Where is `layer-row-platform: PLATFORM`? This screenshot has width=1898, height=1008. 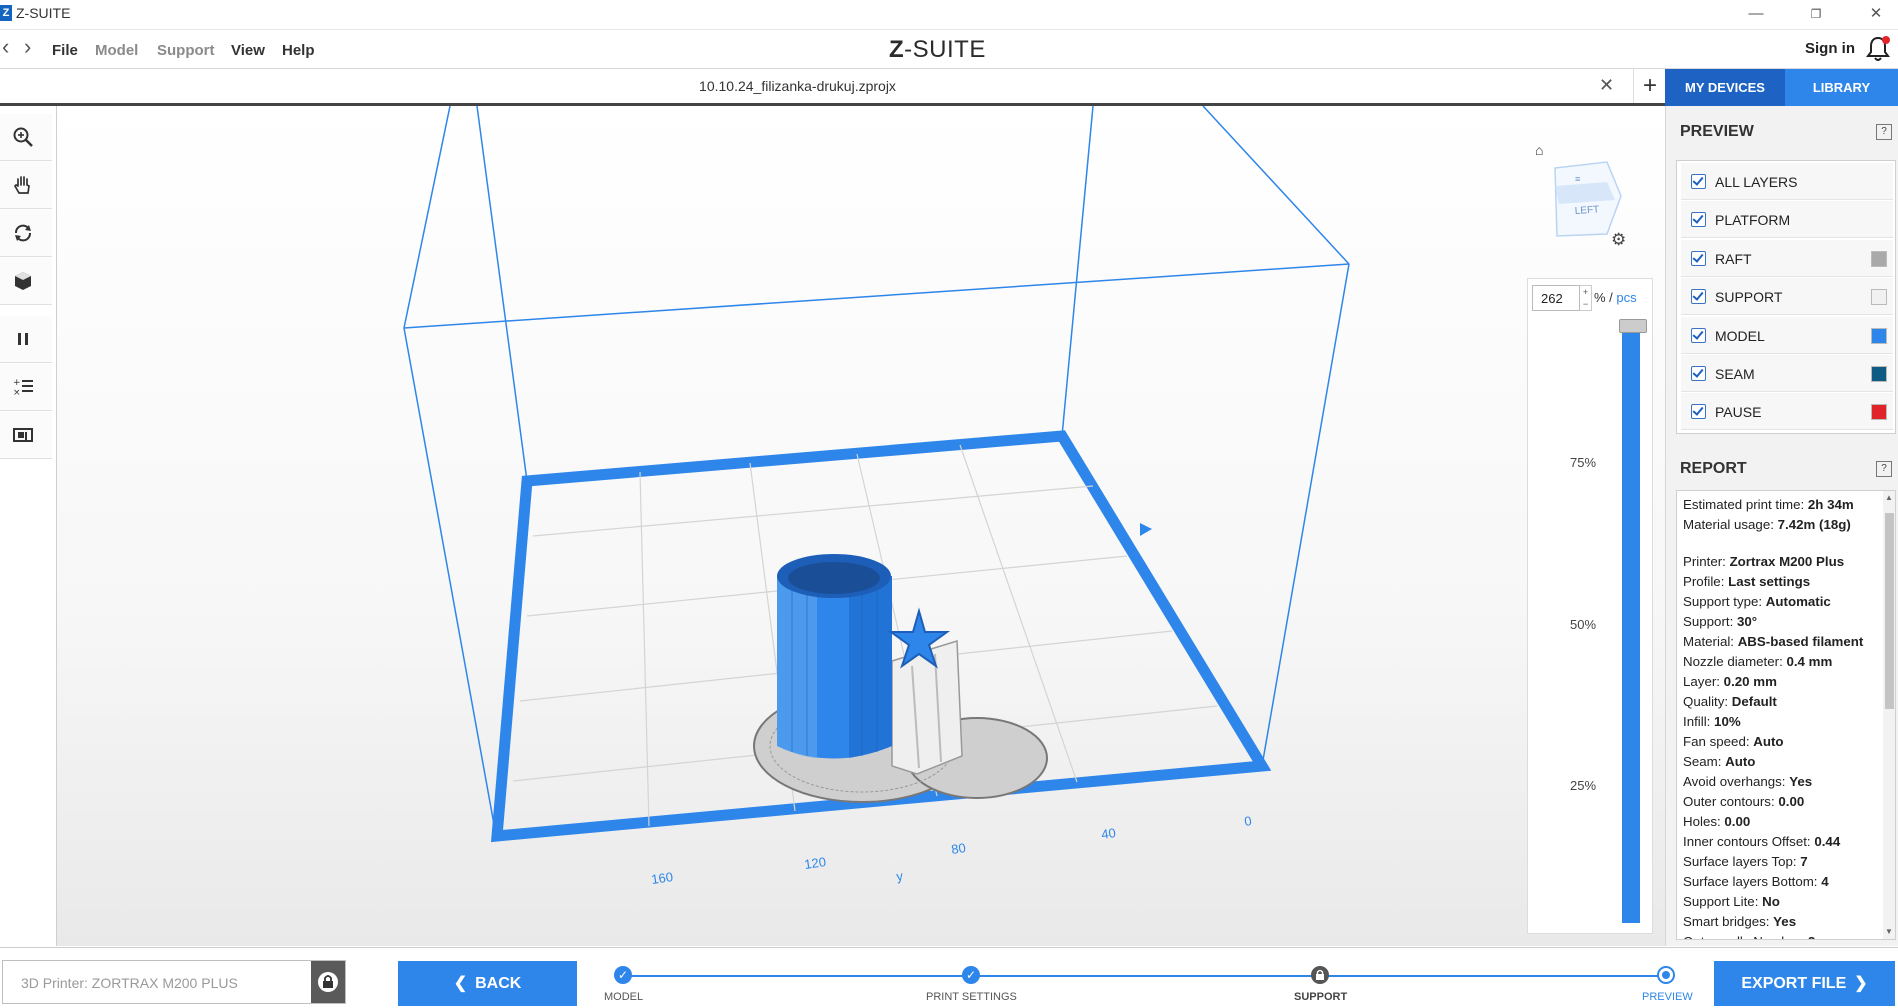 layer-row-platform: PLATFORM is located at coordinates (1787, 220).